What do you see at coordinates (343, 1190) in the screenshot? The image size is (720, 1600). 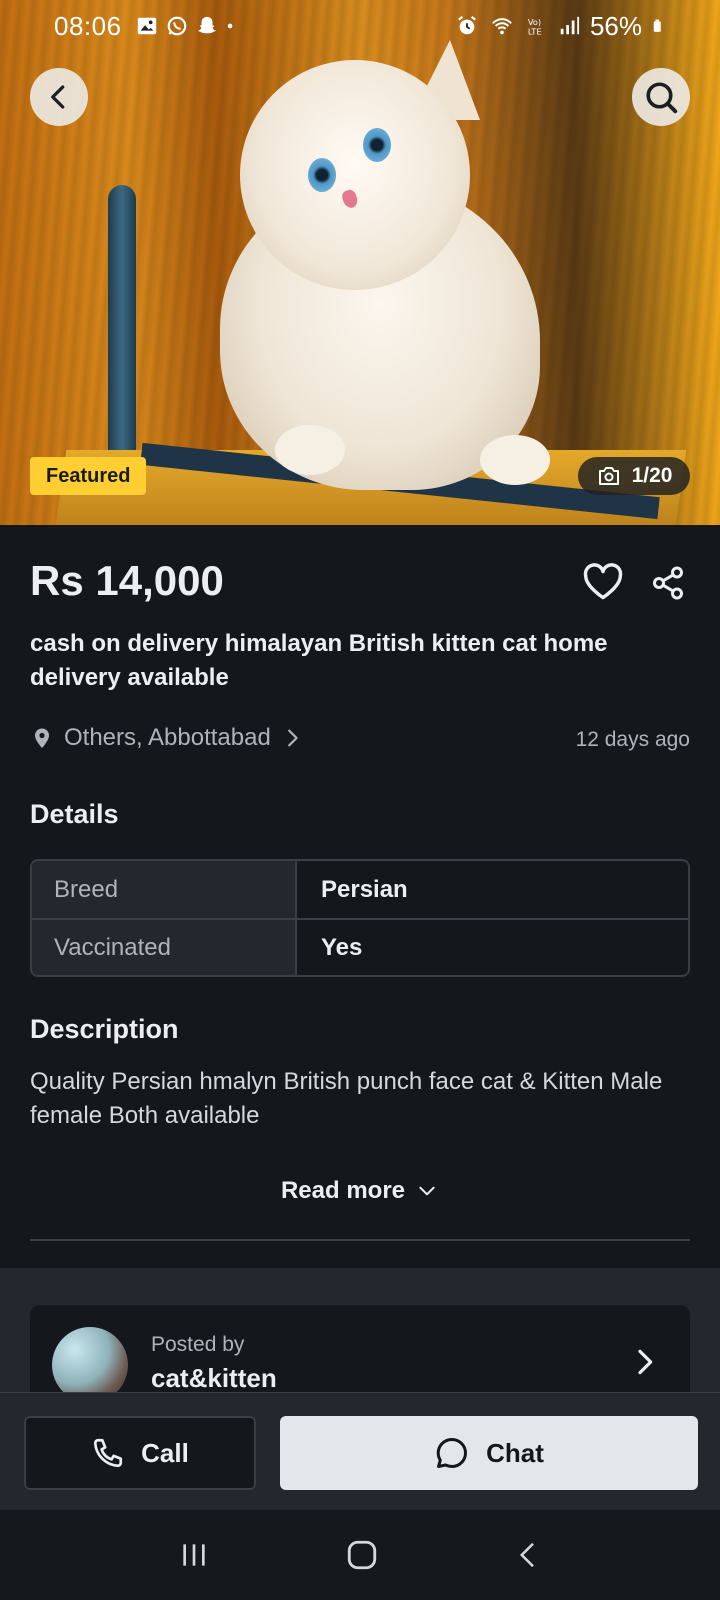 I see `read-more-label: Read more` at bounding box center [343, 1190].